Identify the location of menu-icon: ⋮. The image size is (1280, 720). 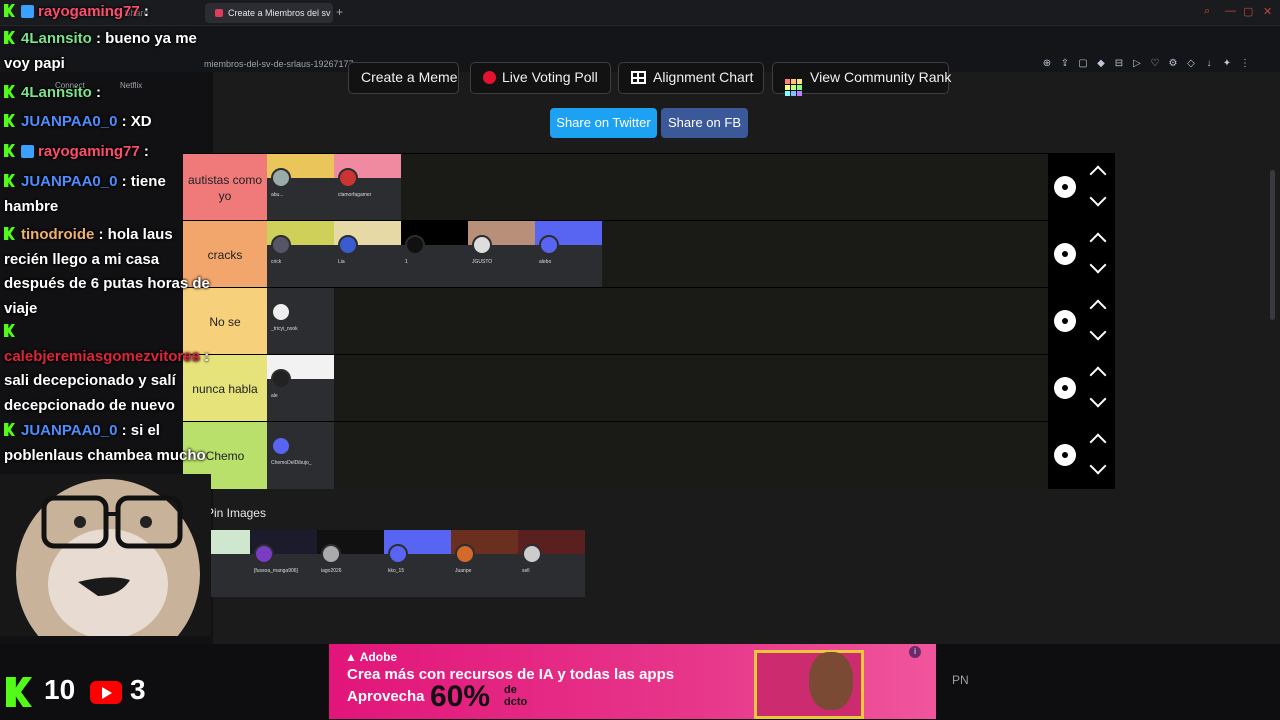
(1245, 63).